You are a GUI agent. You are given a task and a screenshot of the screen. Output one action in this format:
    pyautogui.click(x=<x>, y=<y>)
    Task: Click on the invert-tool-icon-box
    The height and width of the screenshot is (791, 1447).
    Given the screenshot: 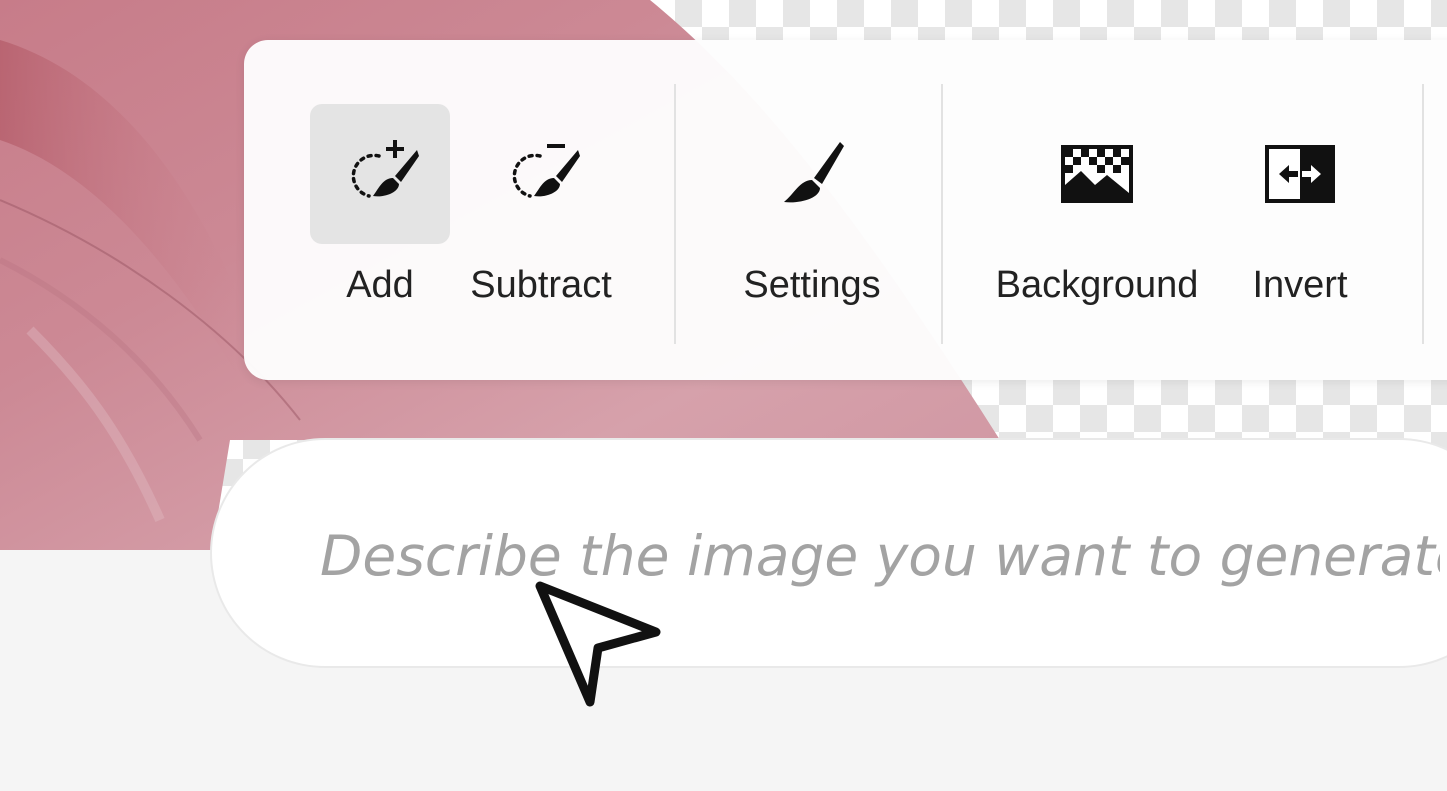 What is the action you would take?
    pyautogui.click(x=1300, y=174)
    